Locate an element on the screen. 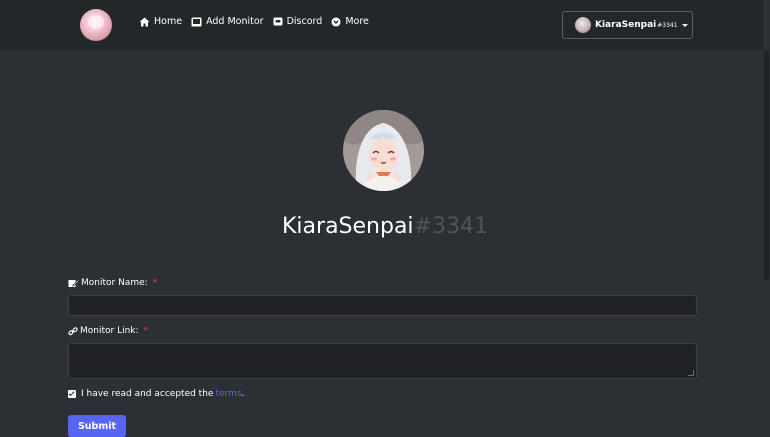  nav-item-home: Home is located at coordinates (160, 21).